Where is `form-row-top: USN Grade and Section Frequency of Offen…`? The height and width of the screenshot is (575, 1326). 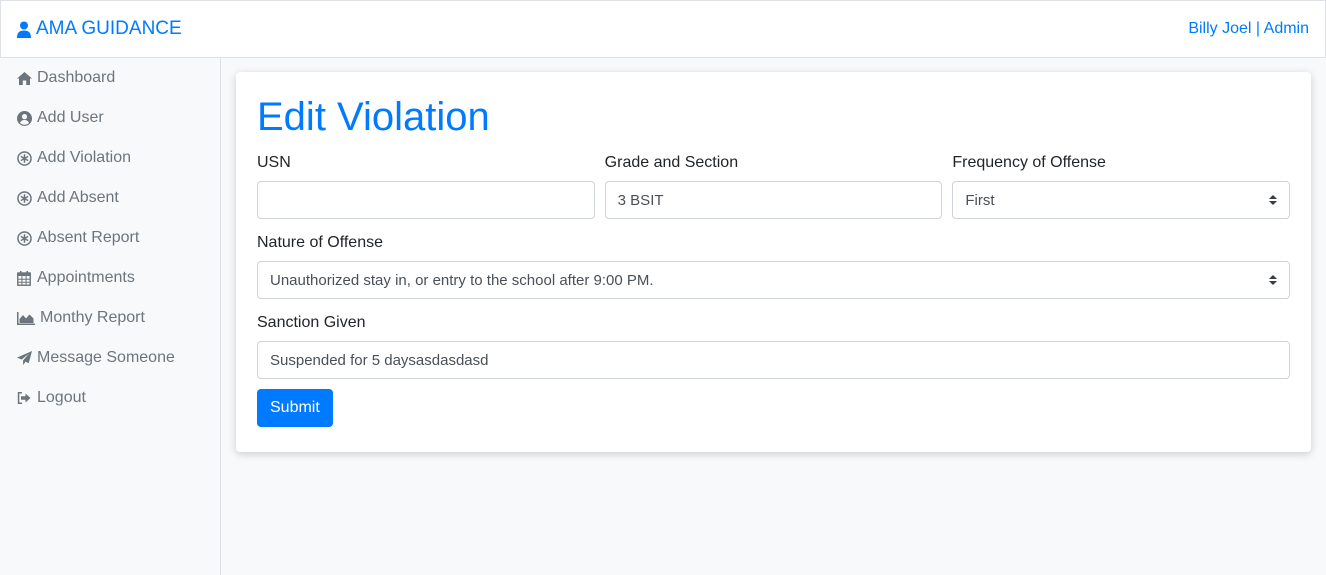 form-row-top: USN Grade and Section Frequency of Offen… is located at coordinates (774, 179).